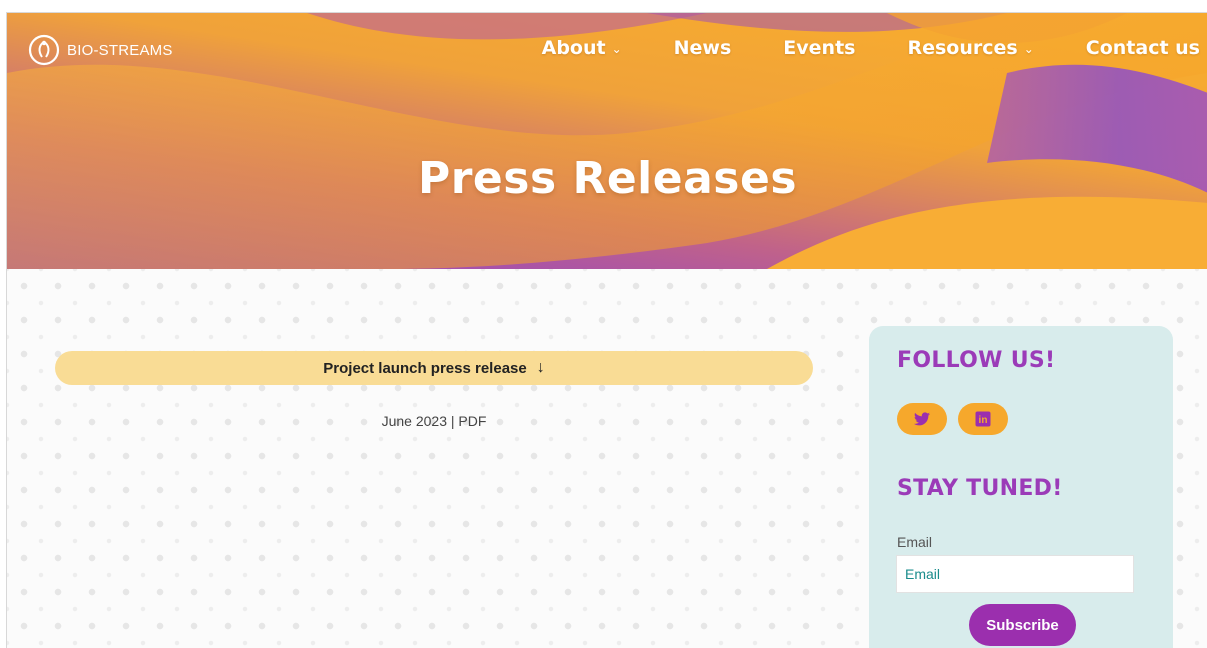  Describe the element at coordinates (1022, 625) in the screenshot. I see `subscribe-button: Subscribe` at that location.